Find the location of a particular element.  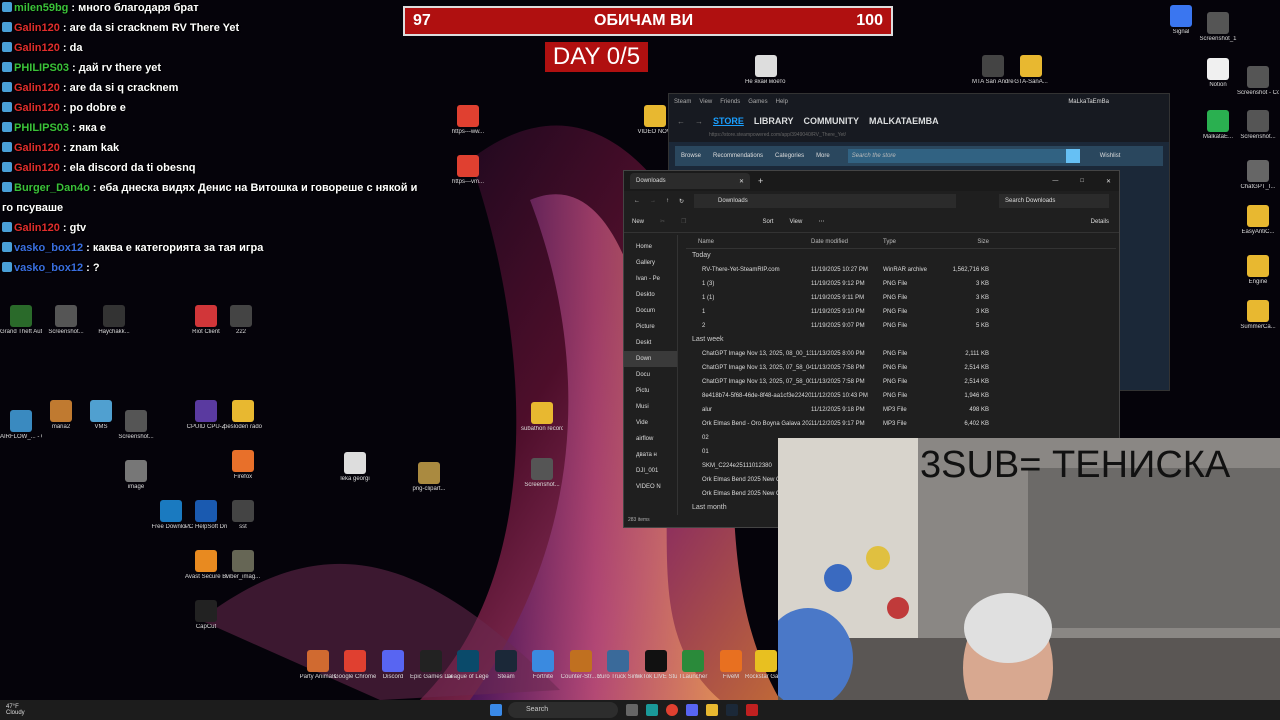

desktop-icon: Notion is located at coordinates (1218, 73).